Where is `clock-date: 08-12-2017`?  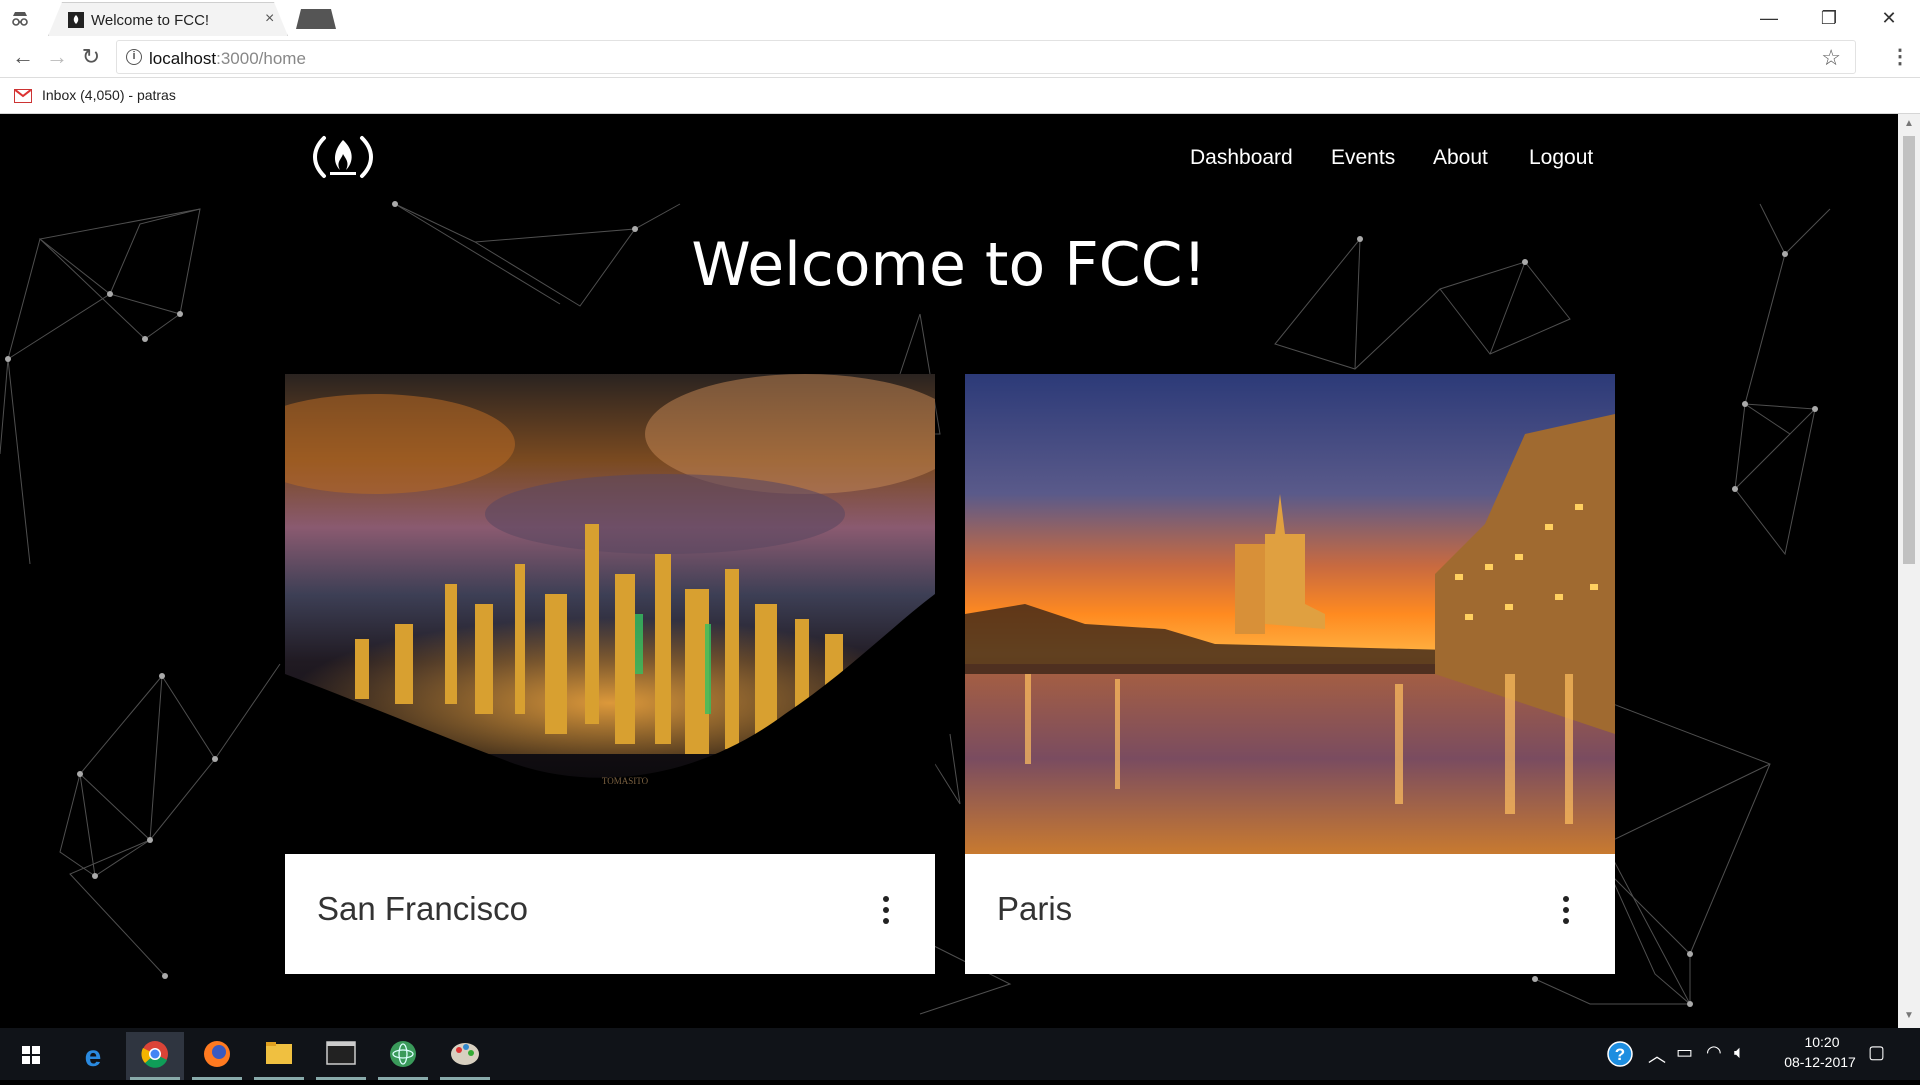
clock-date: 08-12-2017 is located at coordinates (1820, 1062).